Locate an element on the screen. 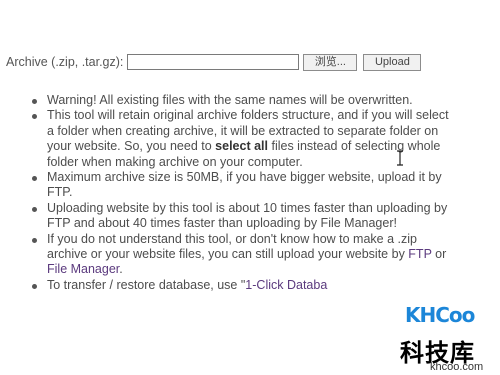 This screenshot has height=375, width=500. note-text-part: To transfer / restore database, use " is located at coordinates (146, 284).